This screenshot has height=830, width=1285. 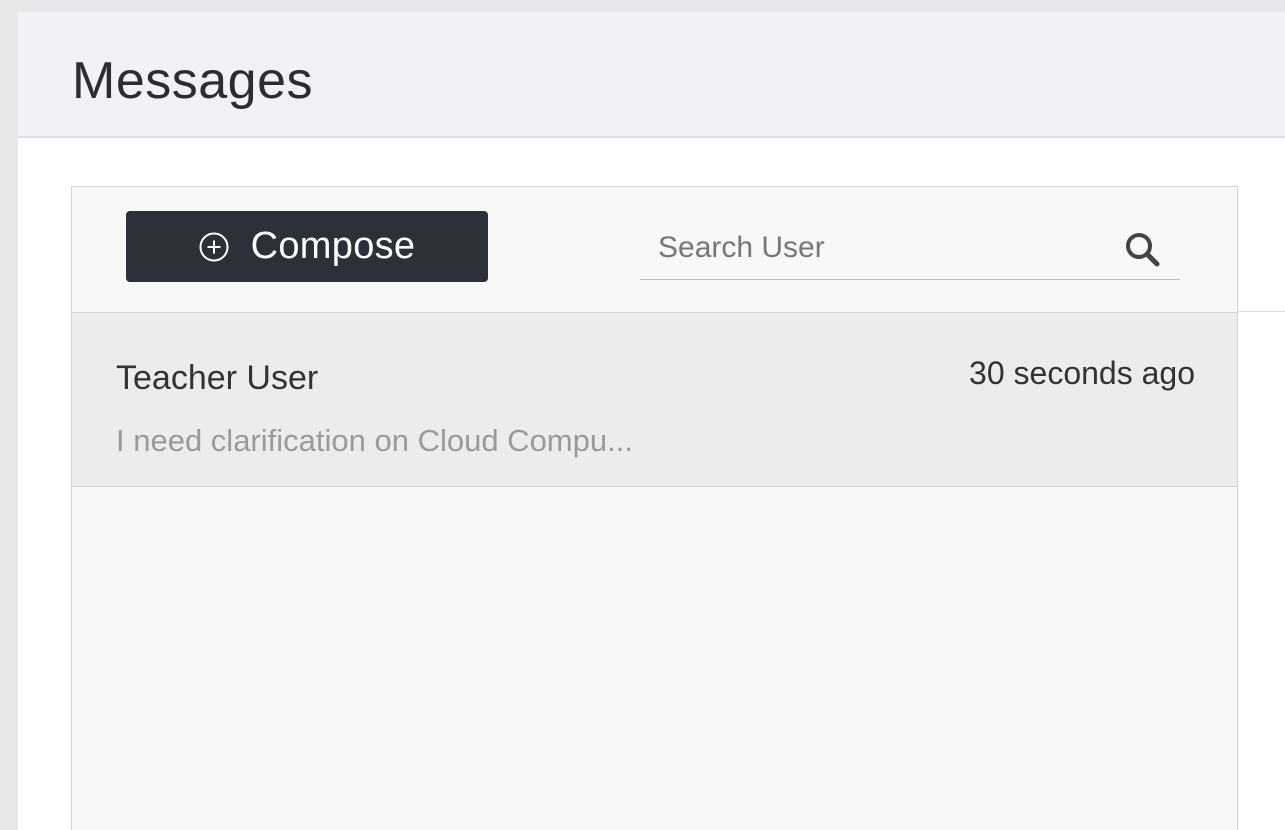 What do you see at coordinates (1261, 249) in the screenshot?
I see `detail-pane-header` at bounding box center [1261, 249].